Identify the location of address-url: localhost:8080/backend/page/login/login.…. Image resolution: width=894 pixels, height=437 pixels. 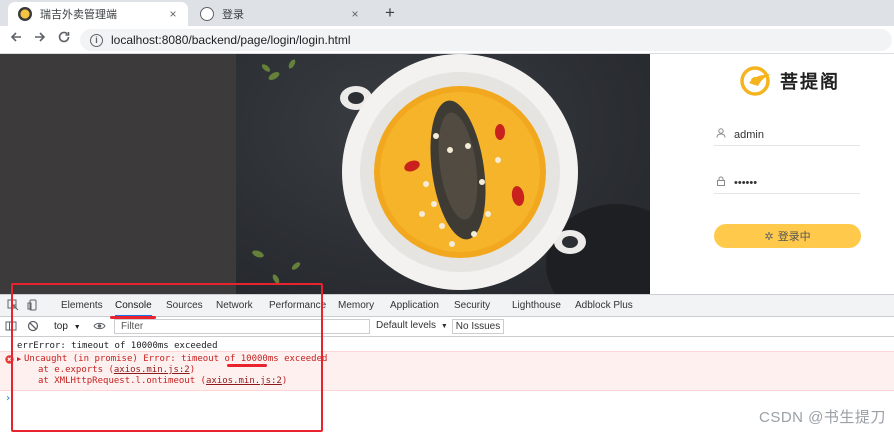
(231, 40).